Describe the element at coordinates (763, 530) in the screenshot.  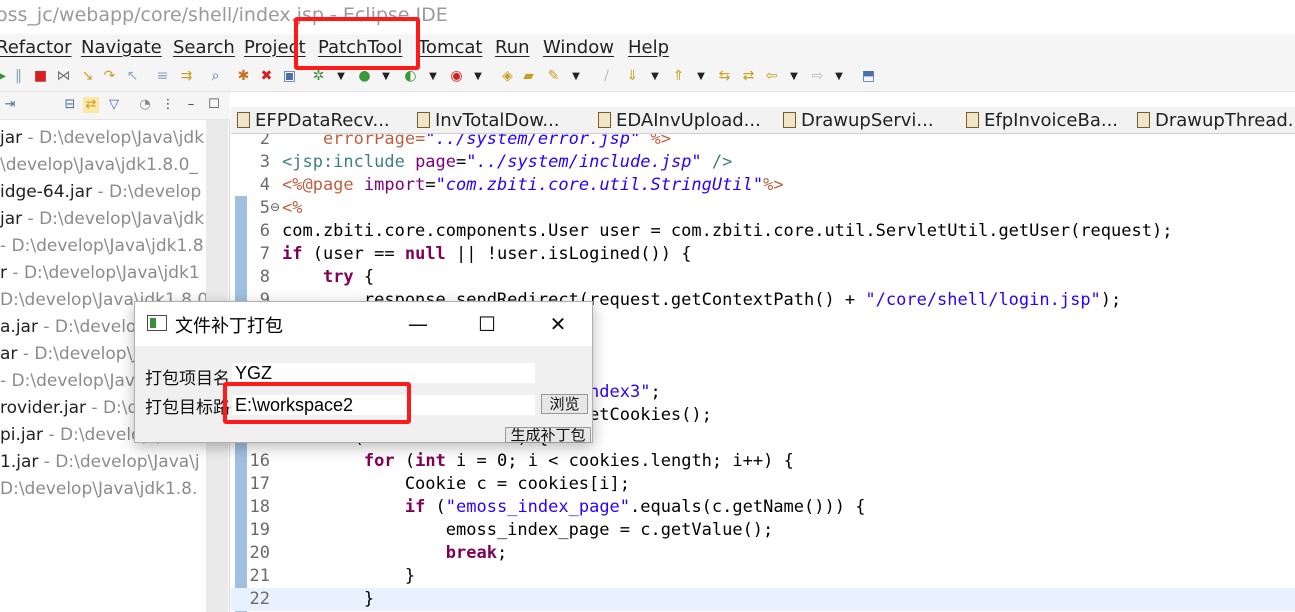
I see `code-line: 19 emoss_index_page = c.getValue();` at that location.